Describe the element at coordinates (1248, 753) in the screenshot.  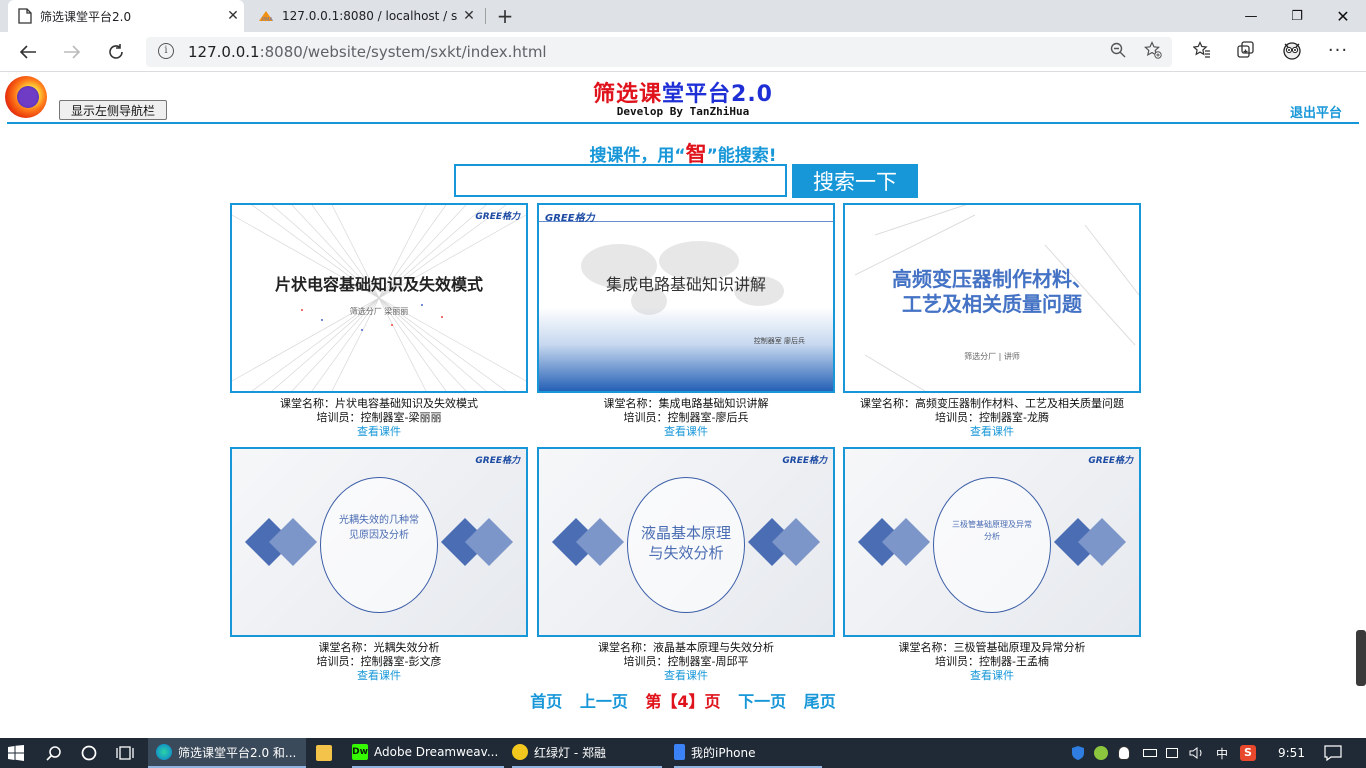
I see `sogou-tray-icon: S` at that location.